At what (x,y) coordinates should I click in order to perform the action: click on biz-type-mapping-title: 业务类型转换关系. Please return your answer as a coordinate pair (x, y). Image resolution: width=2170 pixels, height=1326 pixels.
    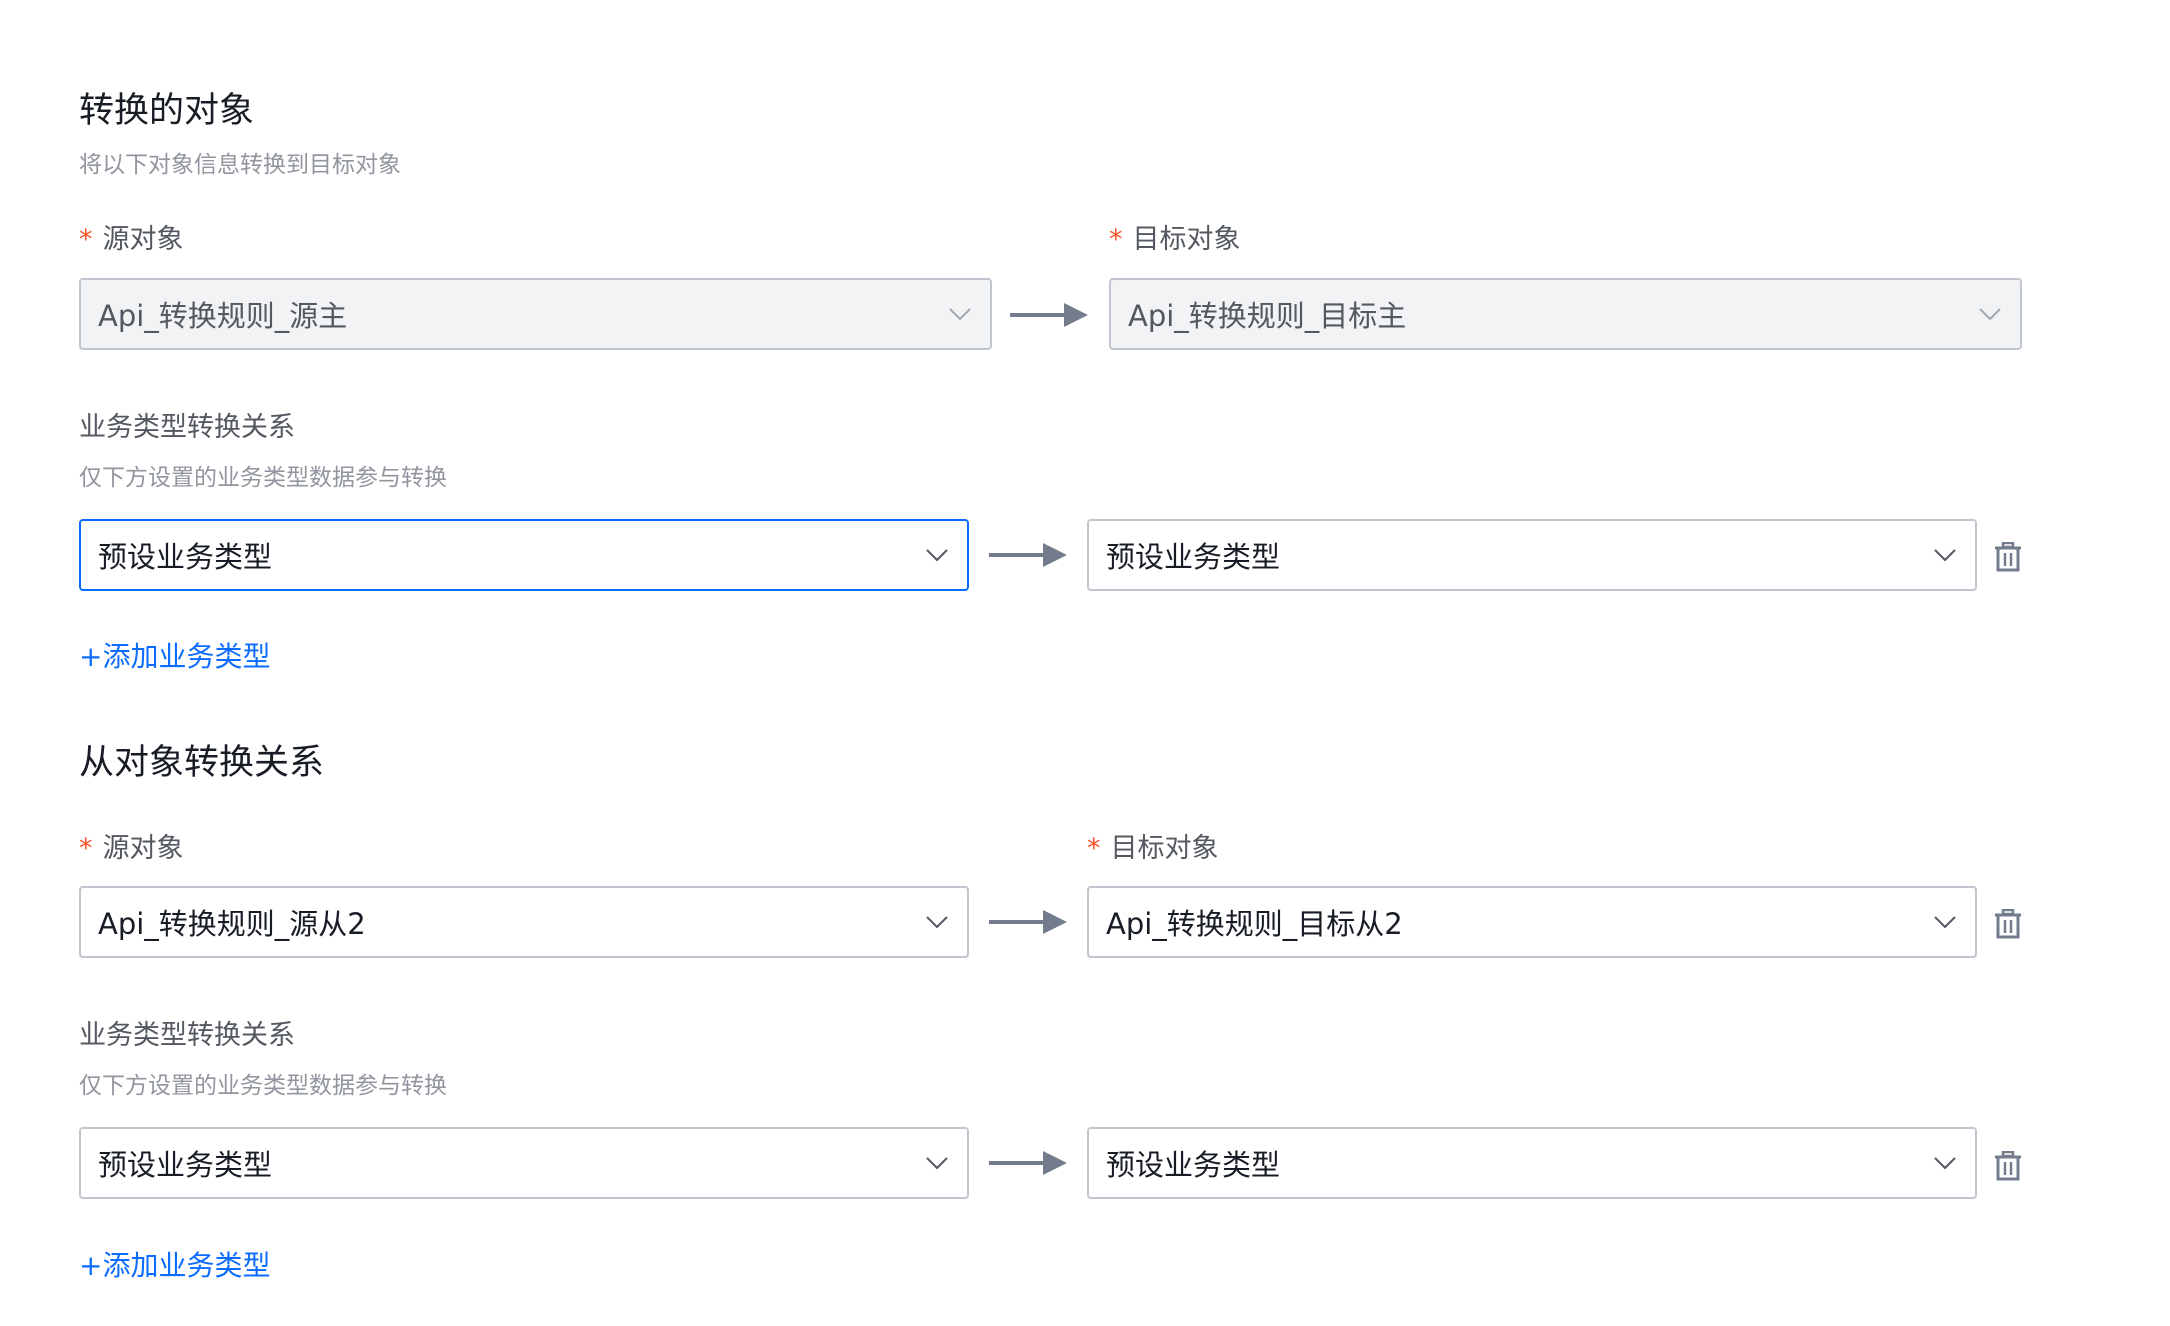
    Looking at the image, I should click on (187, 427).